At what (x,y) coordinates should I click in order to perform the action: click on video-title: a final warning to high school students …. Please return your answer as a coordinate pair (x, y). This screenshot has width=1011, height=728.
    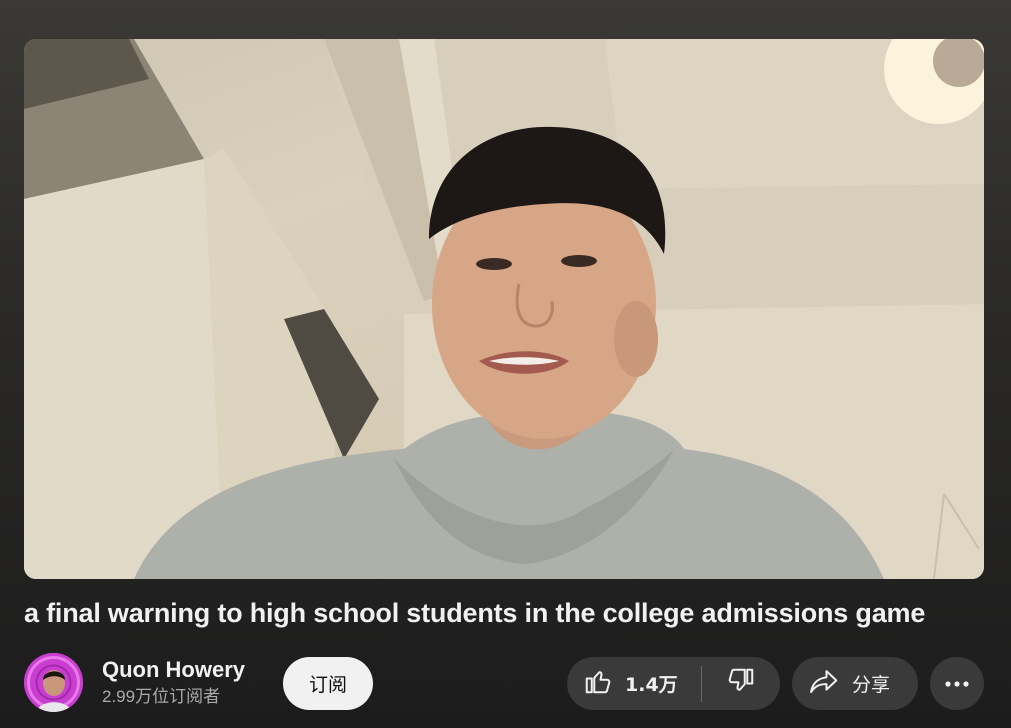
    Looking at the image, I should click on (475, 613).